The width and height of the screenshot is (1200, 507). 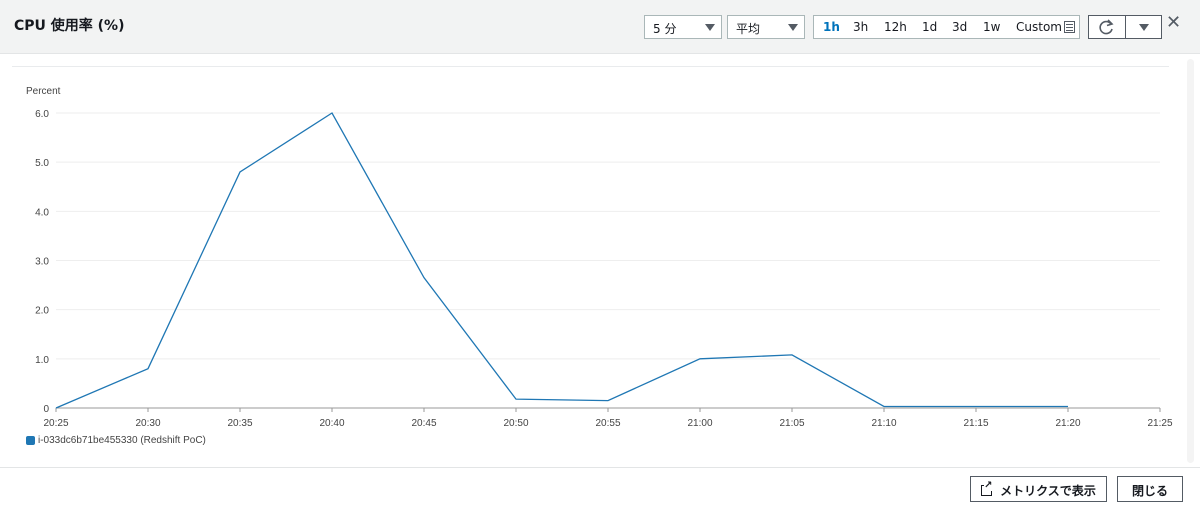 I want to click on external-link-icon, so click(x=987, y=488).